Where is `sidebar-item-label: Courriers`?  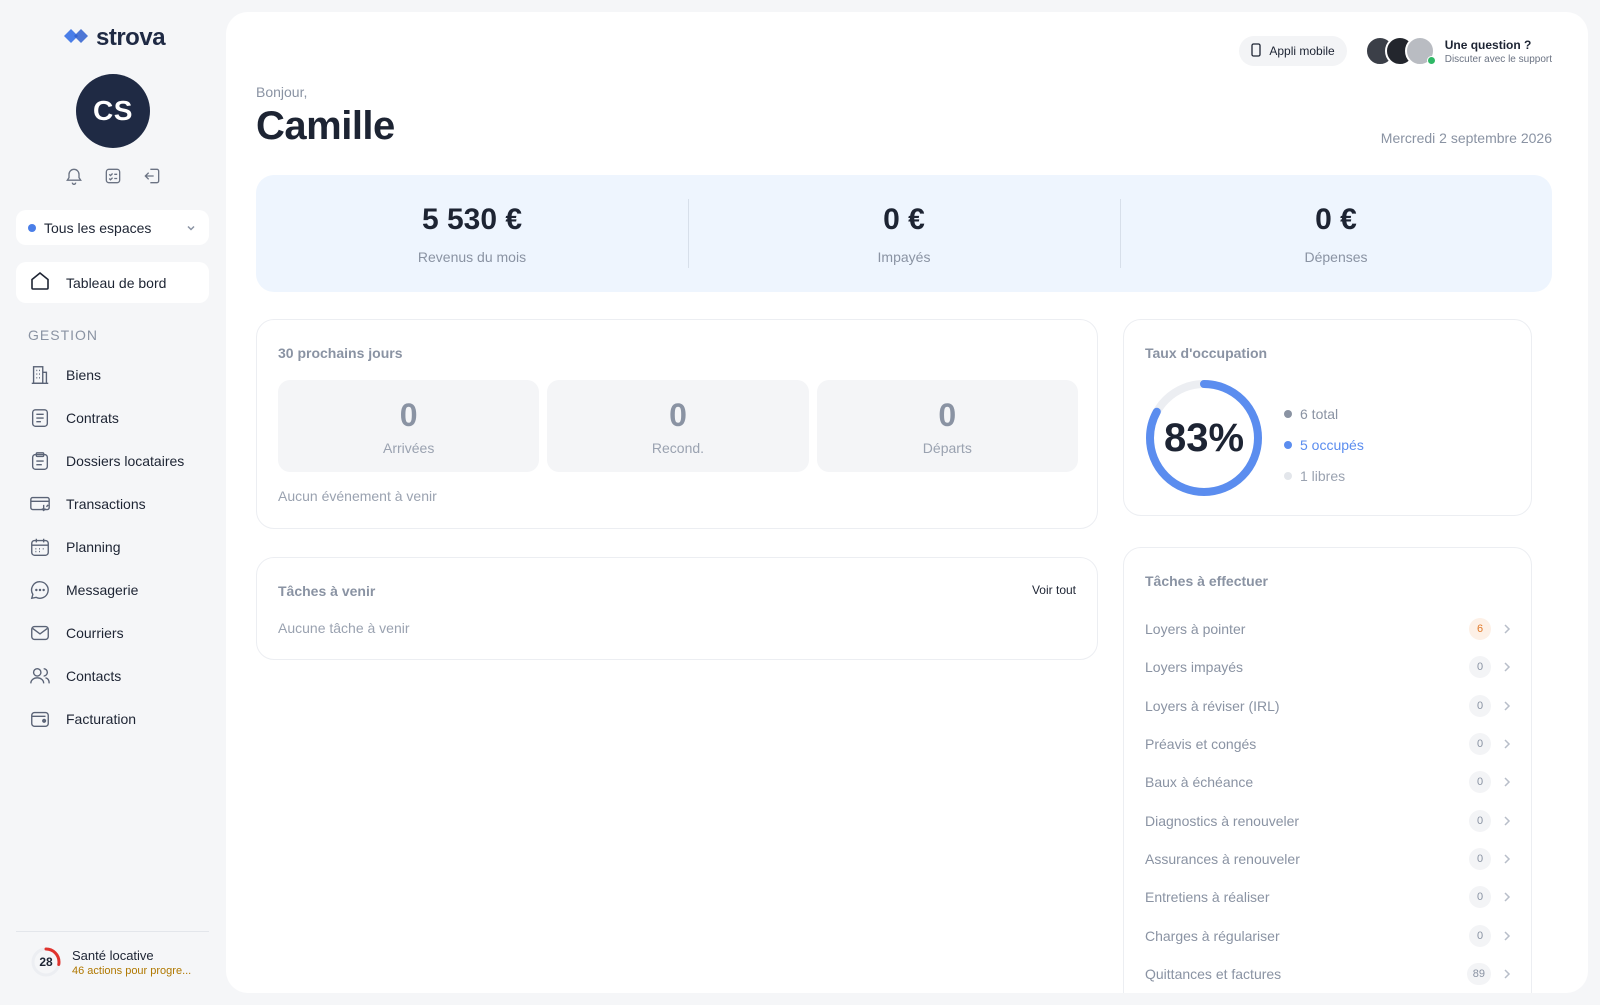
sidebar-item-label: Courriers is located at coordinates (95, 632).